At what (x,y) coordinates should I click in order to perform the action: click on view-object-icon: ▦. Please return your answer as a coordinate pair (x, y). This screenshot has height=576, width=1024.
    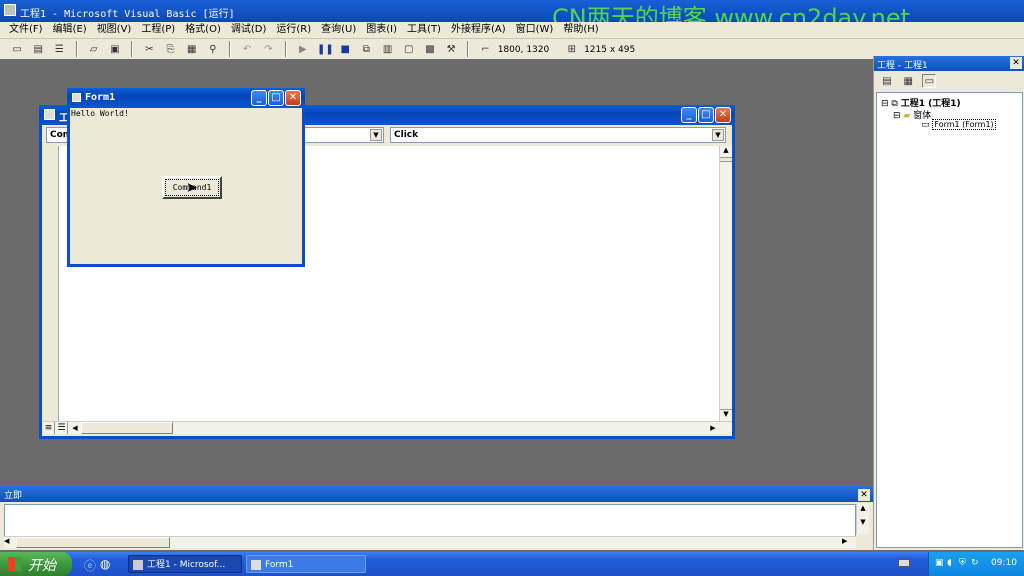
    Looking at the image, I should click on (908, 82).